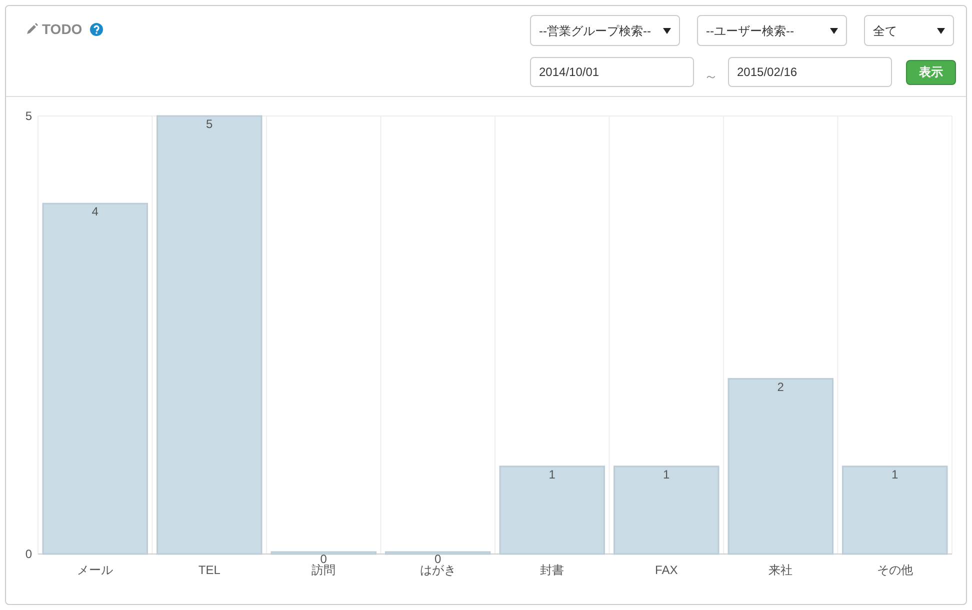 This screenshot has height=610, width=972. What do you see at coordinates (209, 124) in the screenshot?
I see `bar-value-label: 5` at bounding box center [209, 124].